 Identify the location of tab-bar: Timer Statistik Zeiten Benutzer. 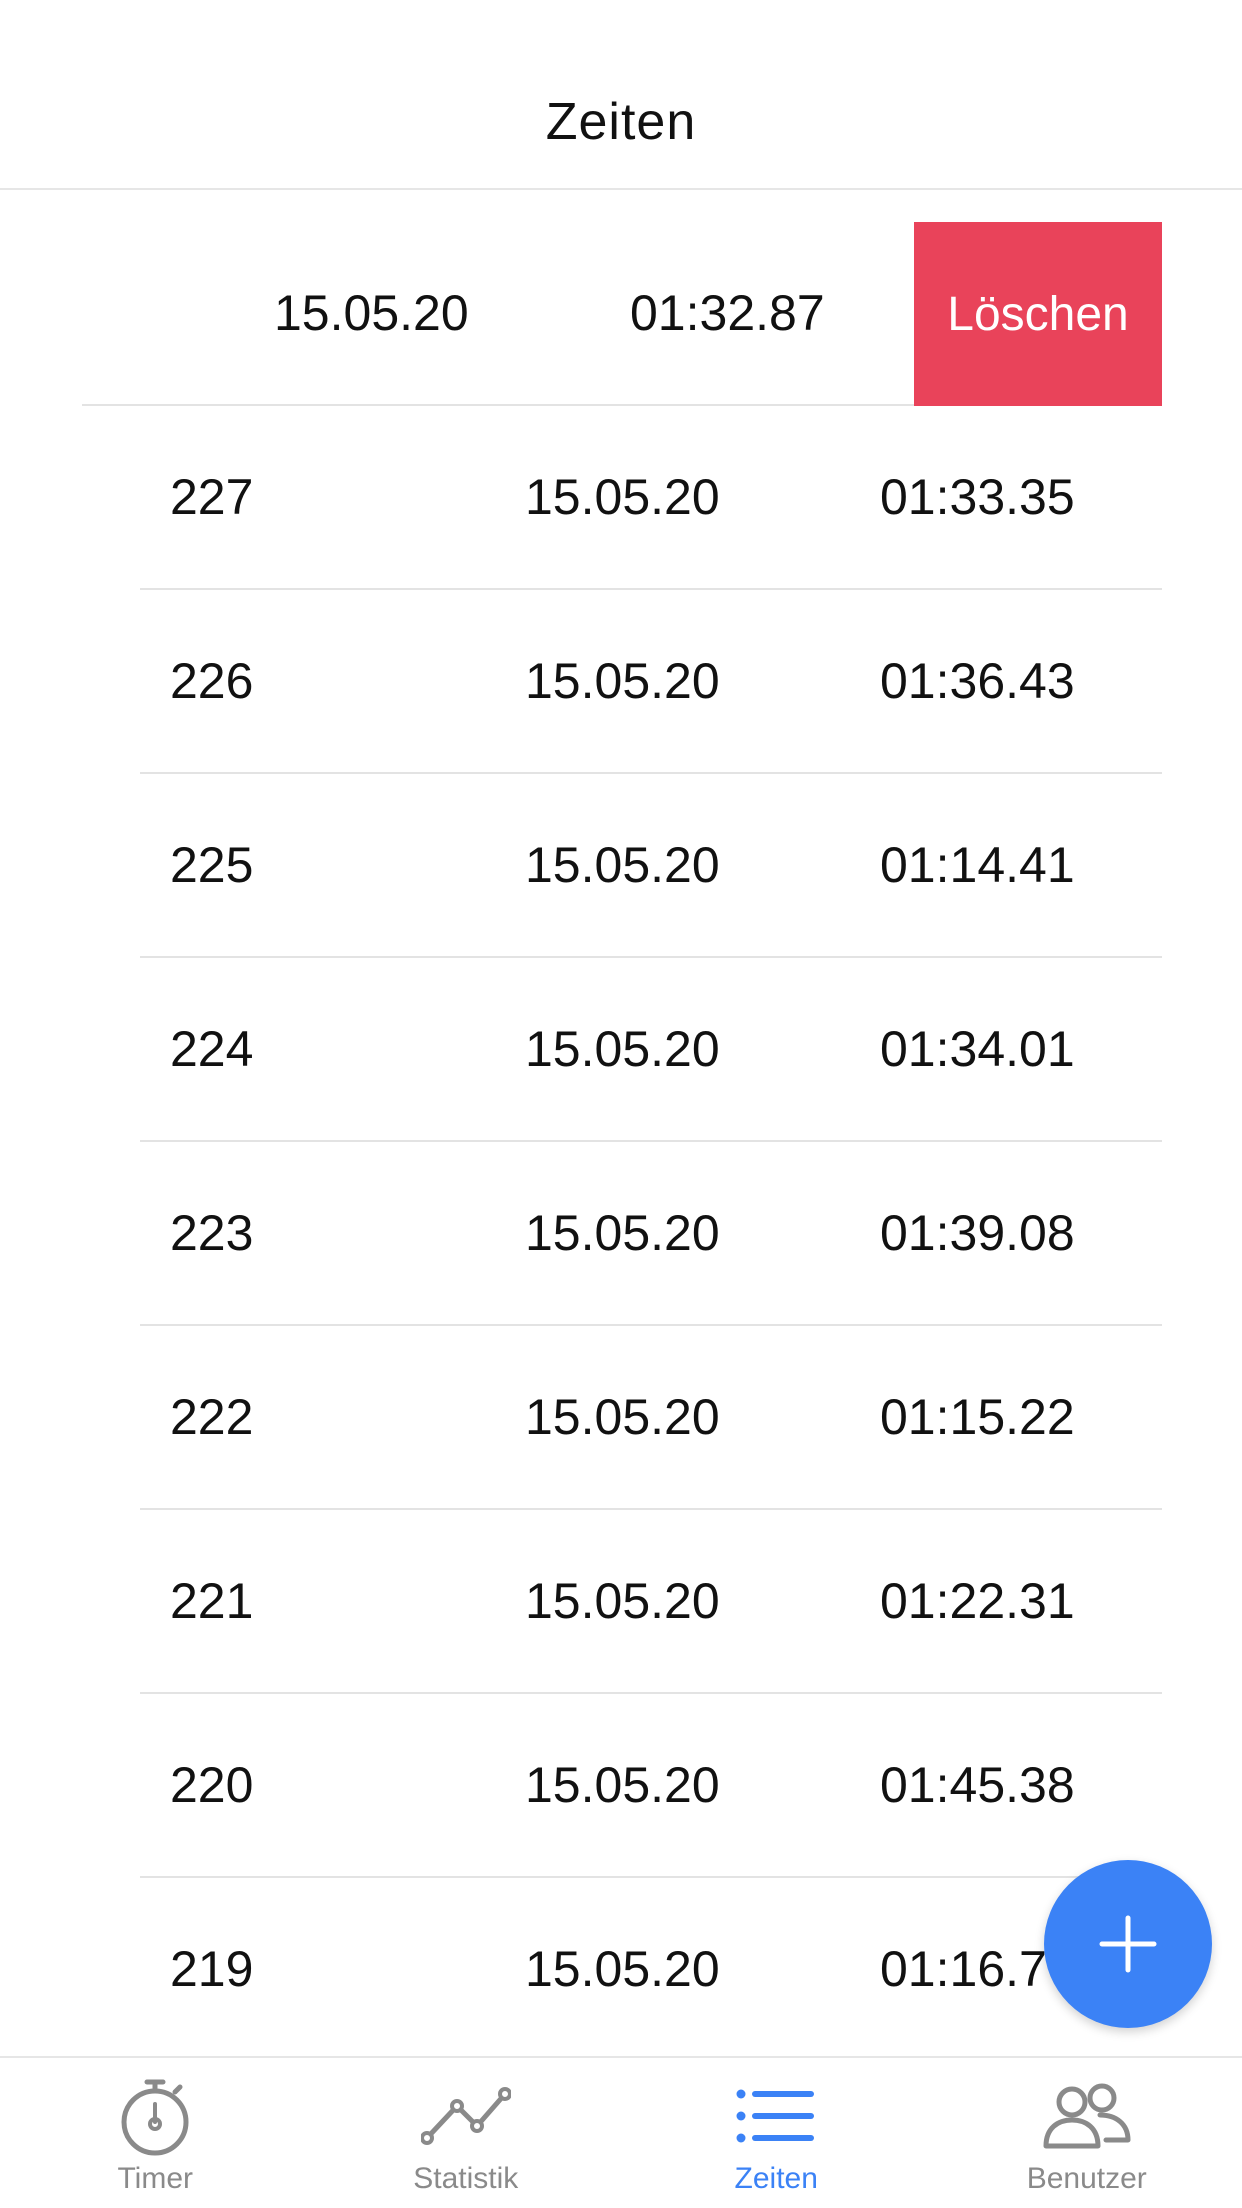
(621, 2132).